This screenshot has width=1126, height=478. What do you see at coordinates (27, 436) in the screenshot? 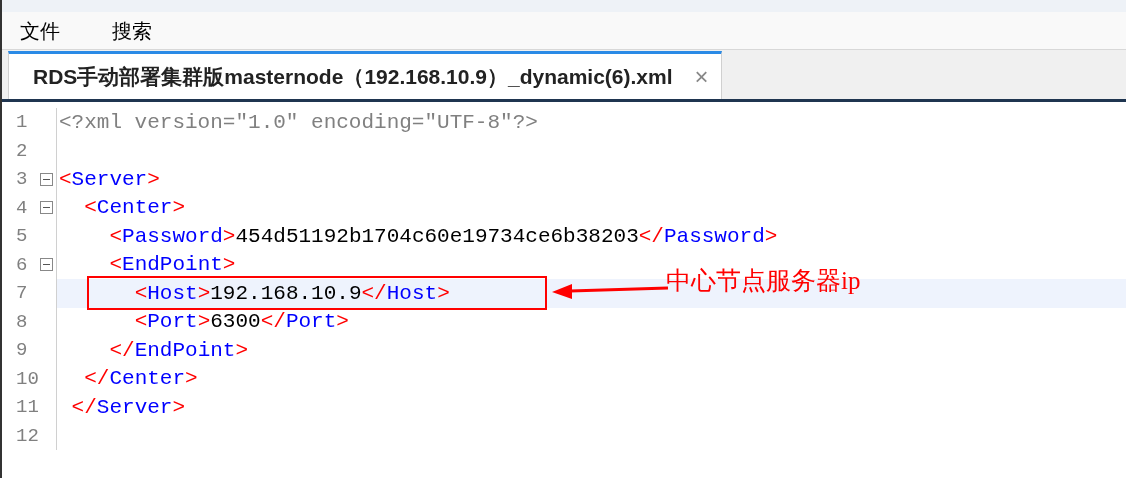
I see `line-number: 12` at bounding box center [27, 436].